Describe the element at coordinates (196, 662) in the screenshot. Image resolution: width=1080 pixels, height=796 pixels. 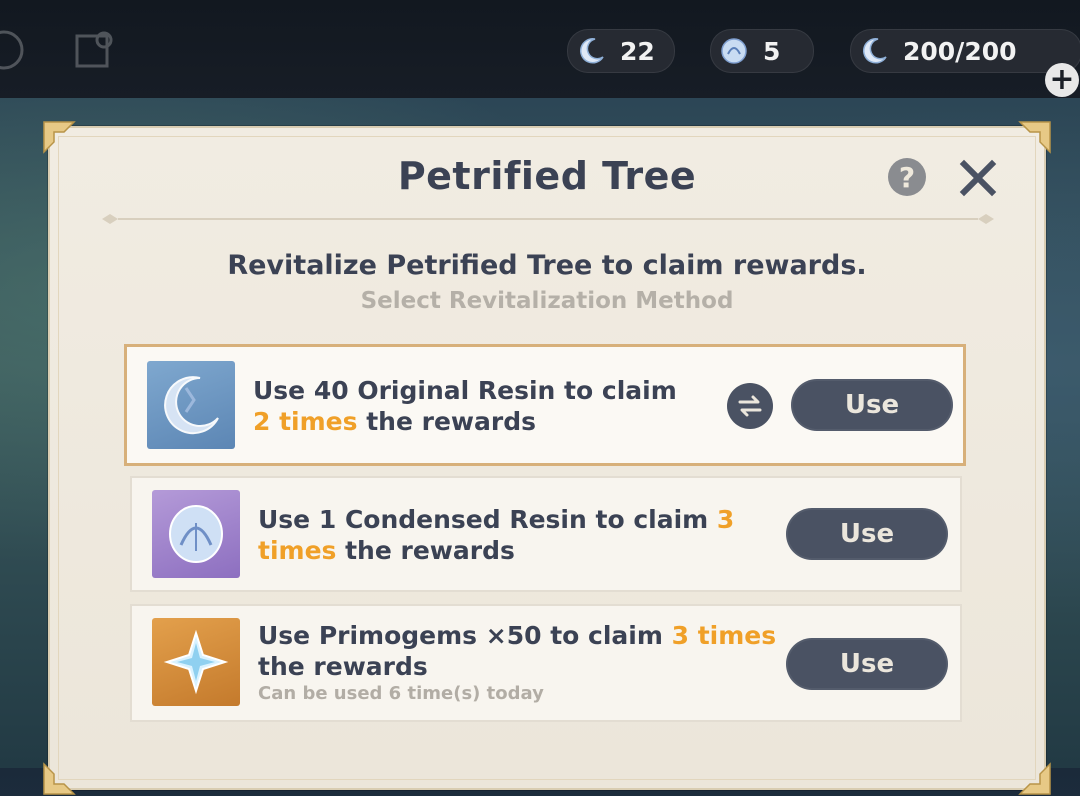
I see `primogem-icon` at that location.